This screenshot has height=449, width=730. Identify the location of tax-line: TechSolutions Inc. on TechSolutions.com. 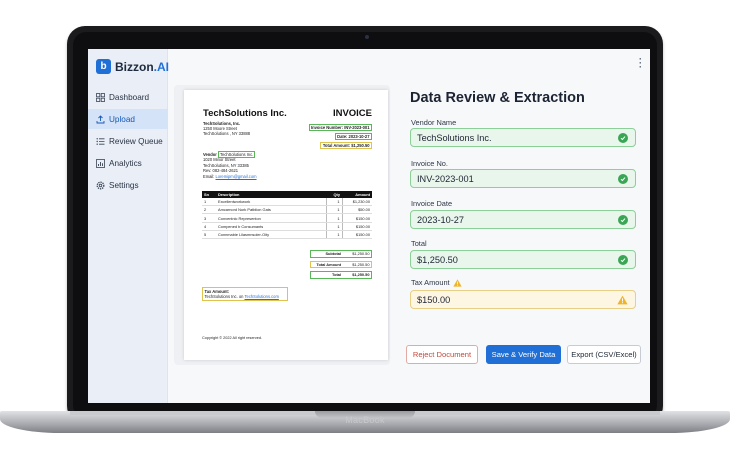
(245, 296).